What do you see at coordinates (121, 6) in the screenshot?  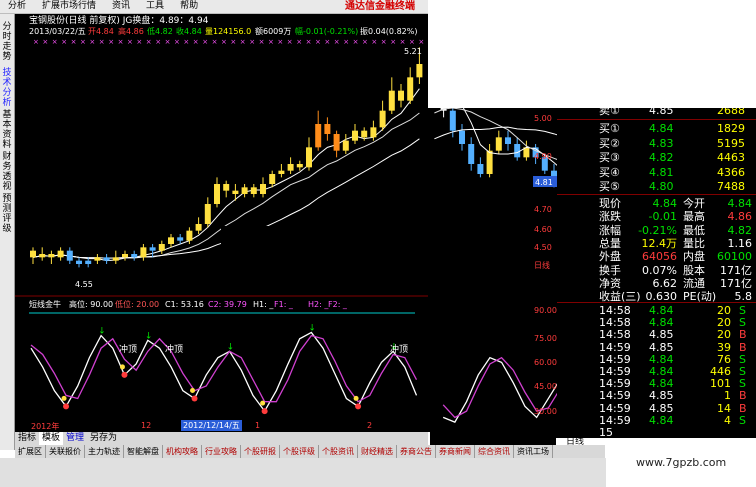 I see `menu-news: 资讯` at bounding box center [121, 6].